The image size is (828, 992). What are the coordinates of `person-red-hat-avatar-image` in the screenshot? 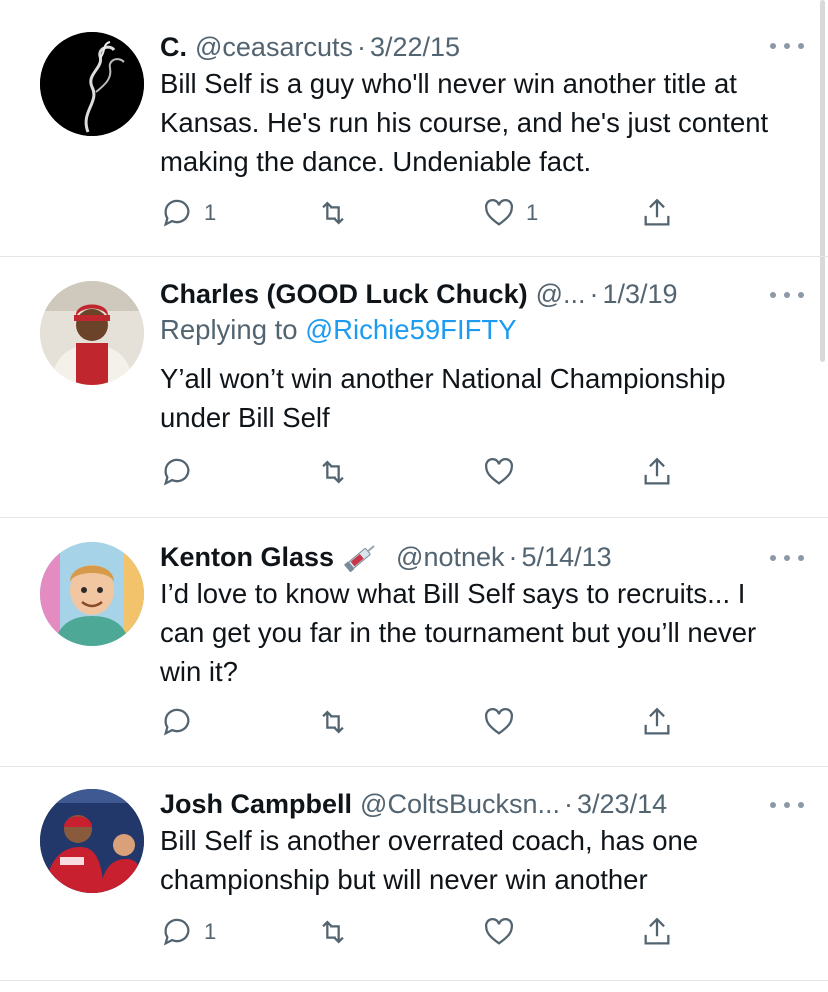 It's located at (92, 333).